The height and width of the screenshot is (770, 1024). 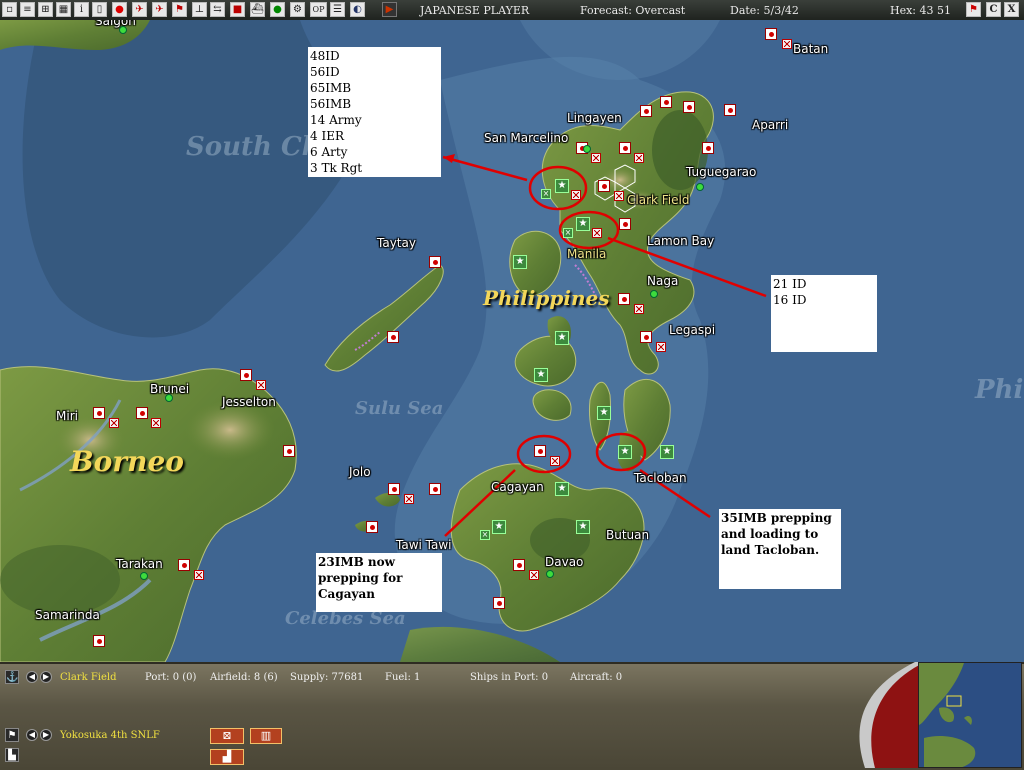 What do you see at coordinates (139, 564) in the screenshot?
I see `place-tarakan: Tarakan` at bounding box center [139, 564].